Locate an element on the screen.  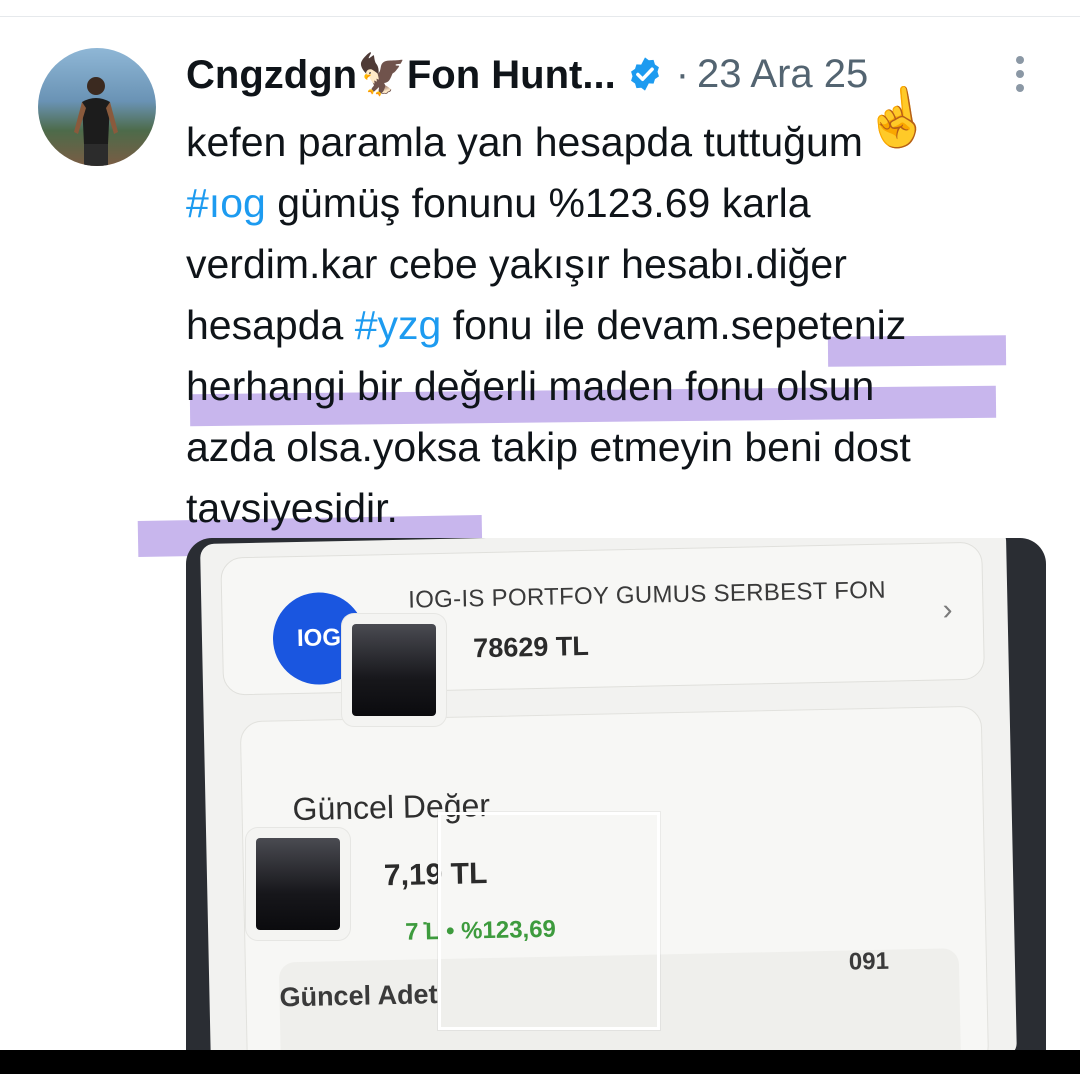
tweet-date: 23 Ara 25 is located at coordinates (782, 74).